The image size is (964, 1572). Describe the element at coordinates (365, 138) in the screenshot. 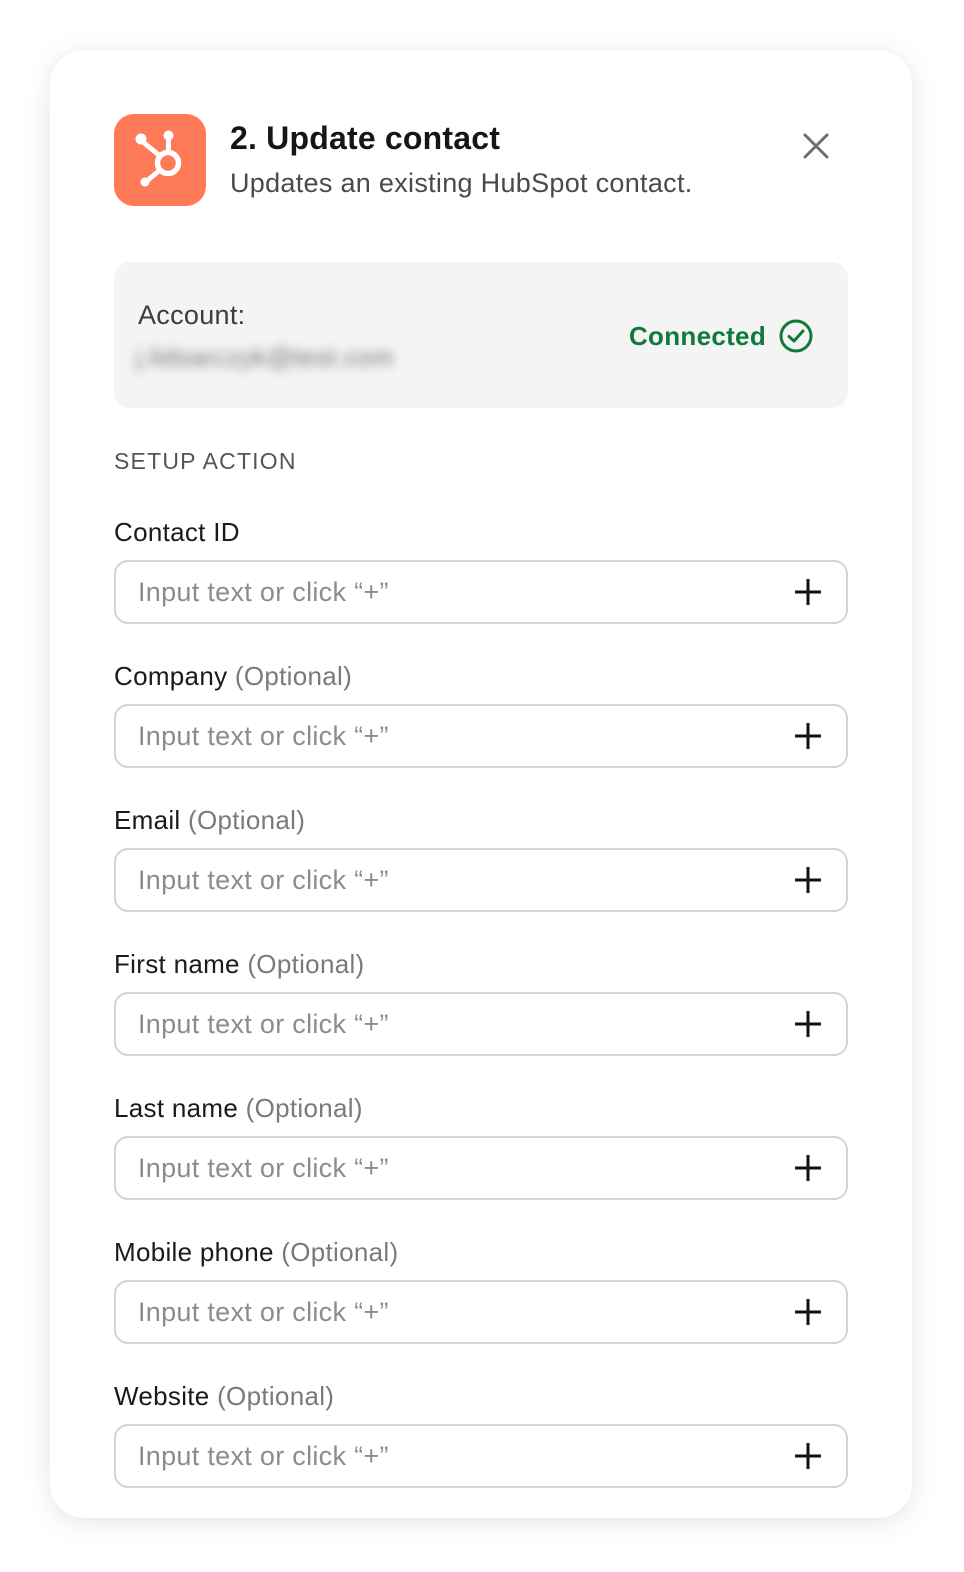

I see `panel-title: 2. Update contact` at that location.